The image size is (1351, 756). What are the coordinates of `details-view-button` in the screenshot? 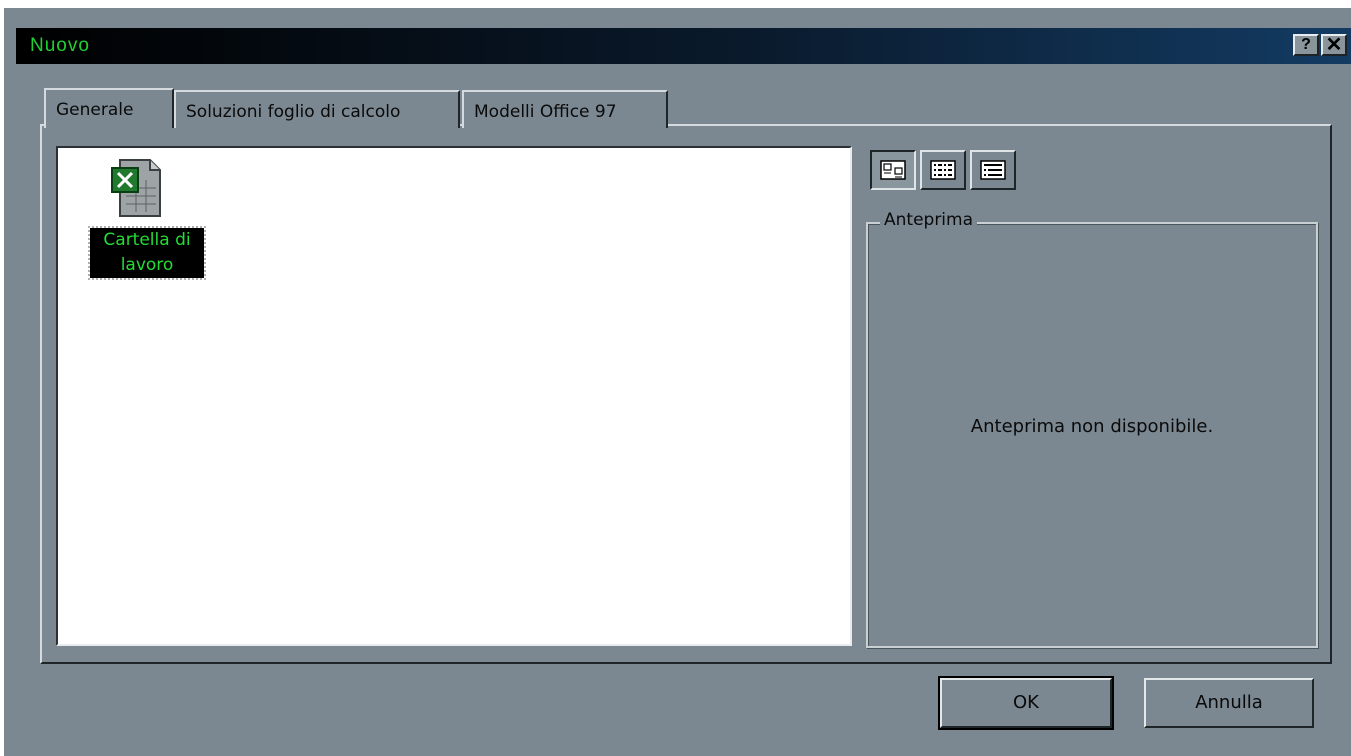 It's located at (993, 170).